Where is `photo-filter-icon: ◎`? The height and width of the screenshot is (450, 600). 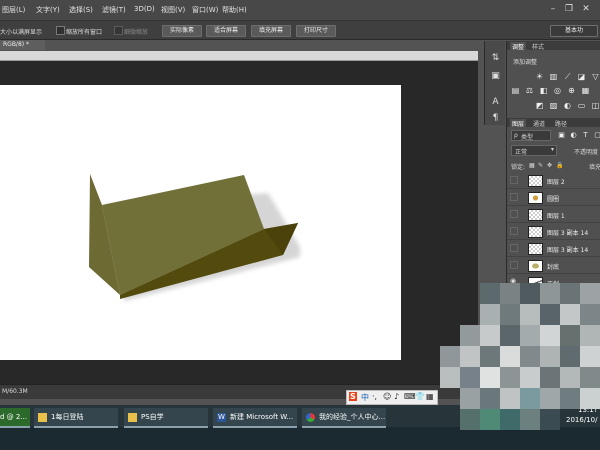
photo-filter-icon: ◎ is located at coordinates (557, 90).